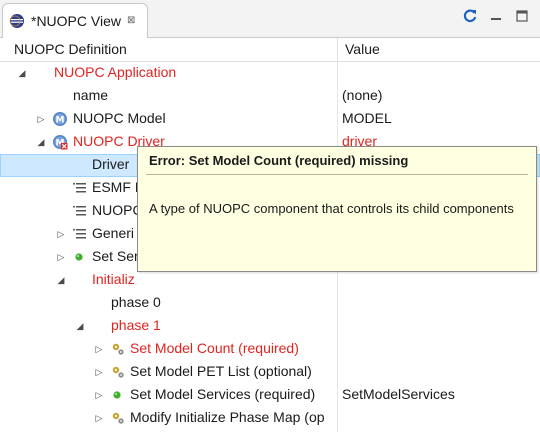 The width and height of the screenshot is (540, 432). What do you see at coordinates (227, 417) in the screenshot?
I see `tree-row-label: Modify Initialize Phase Map (op` at bounding box center [227, 417].